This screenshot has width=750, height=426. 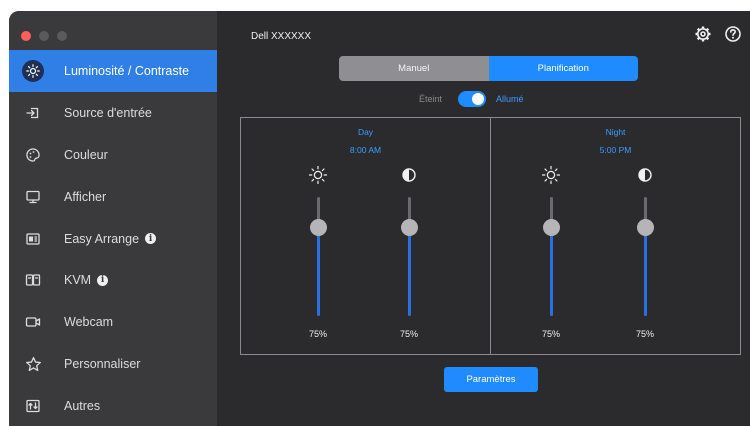 I want to click on night-brightness-slider, so click(x=551, y=256).